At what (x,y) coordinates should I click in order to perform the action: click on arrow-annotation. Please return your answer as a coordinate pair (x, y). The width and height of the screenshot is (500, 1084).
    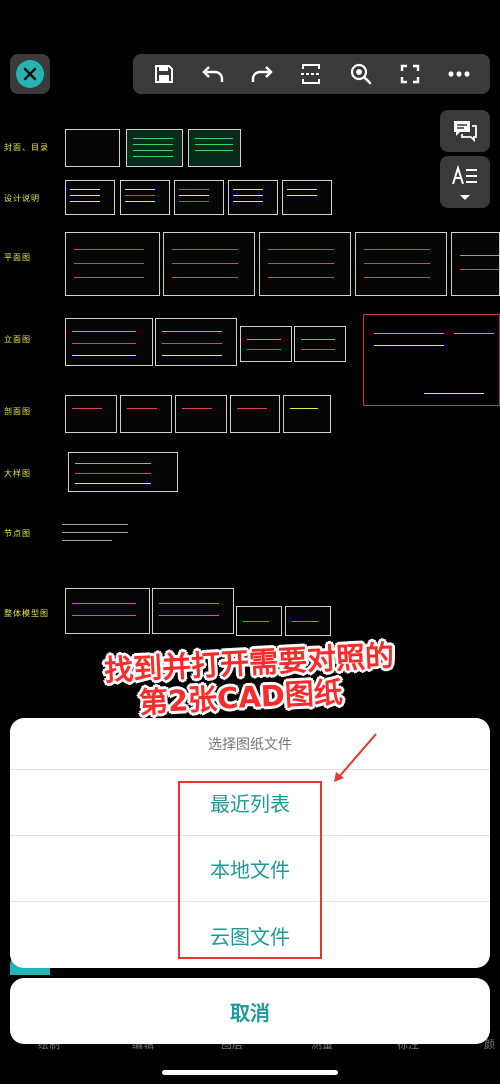
    Looking at the image, I should click on (355, 757).